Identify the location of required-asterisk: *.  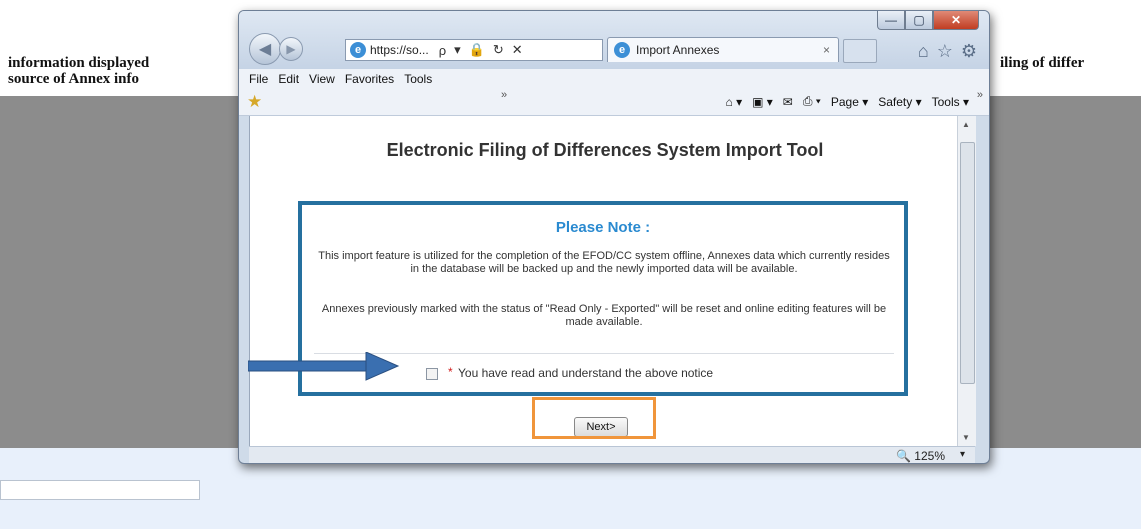
(450, 372).